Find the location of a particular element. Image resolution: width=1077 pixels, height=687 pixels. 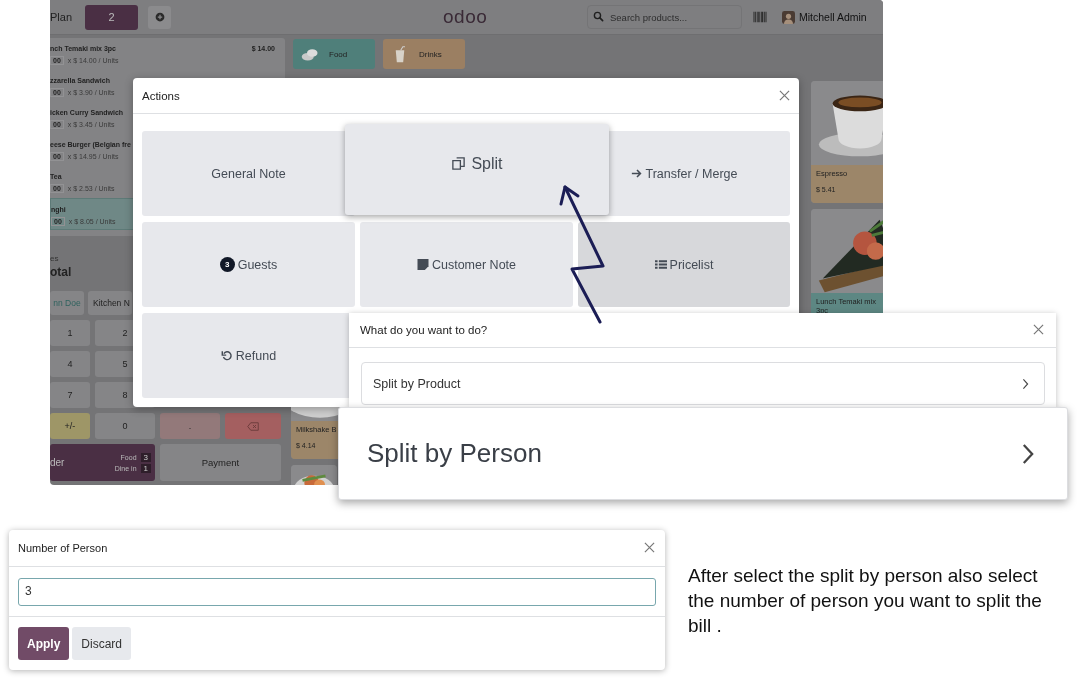

logo: odoo is located at coordinates (466, 17).